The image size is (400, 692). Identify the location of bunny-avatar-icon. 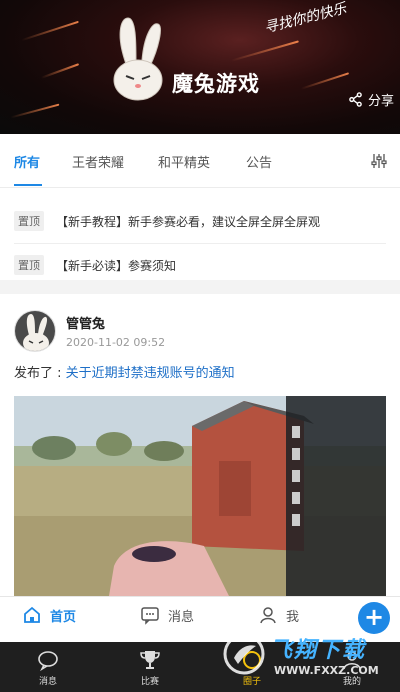
(35, 331).